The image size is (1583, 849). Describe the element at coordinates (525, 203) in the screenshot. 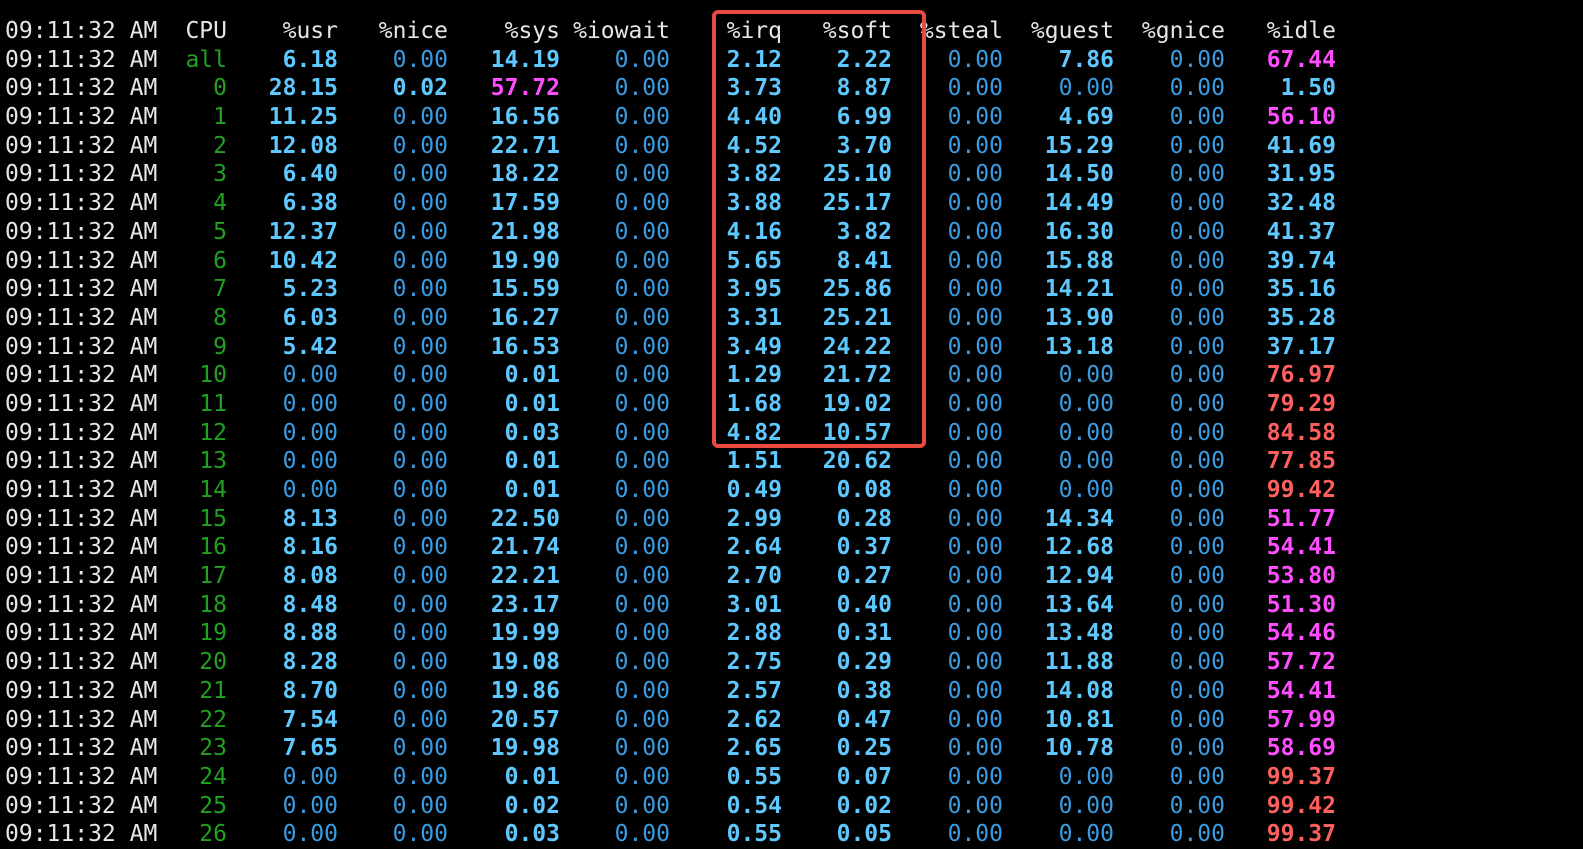

I see `cell-sys: 17.59` at that location.